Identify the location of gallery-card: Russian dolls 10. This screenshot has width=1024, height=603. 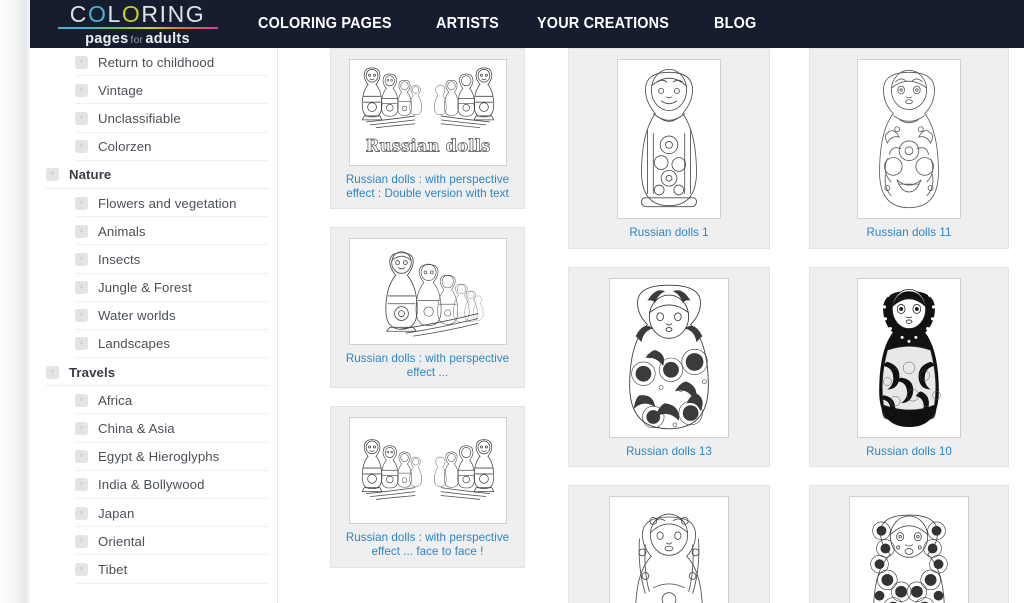
(909, 367).